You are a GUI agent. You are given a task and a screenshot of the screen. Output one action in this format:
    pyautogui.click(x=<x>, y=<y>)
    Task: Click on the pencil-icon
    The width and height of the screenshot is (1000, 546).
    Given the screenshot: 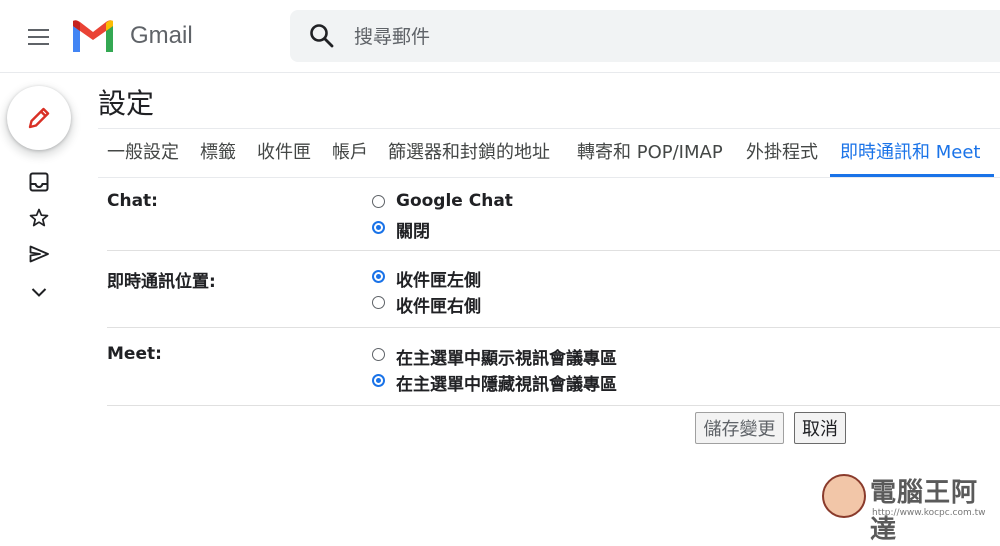 What is the action you would take?
    pyautogui.click(x=39, y=118)
    